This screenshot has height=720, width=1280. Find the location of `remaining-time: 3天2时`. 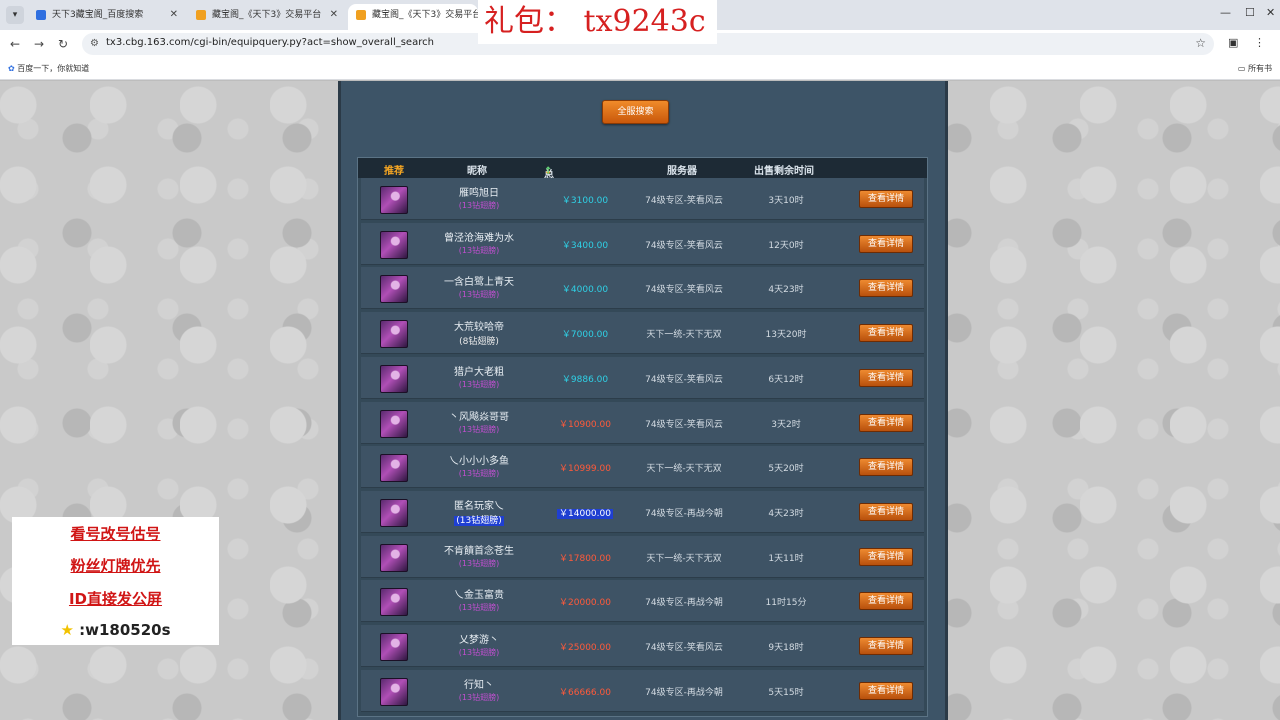

remaining-time: 3天2时 is located at coordinates (786, 424).